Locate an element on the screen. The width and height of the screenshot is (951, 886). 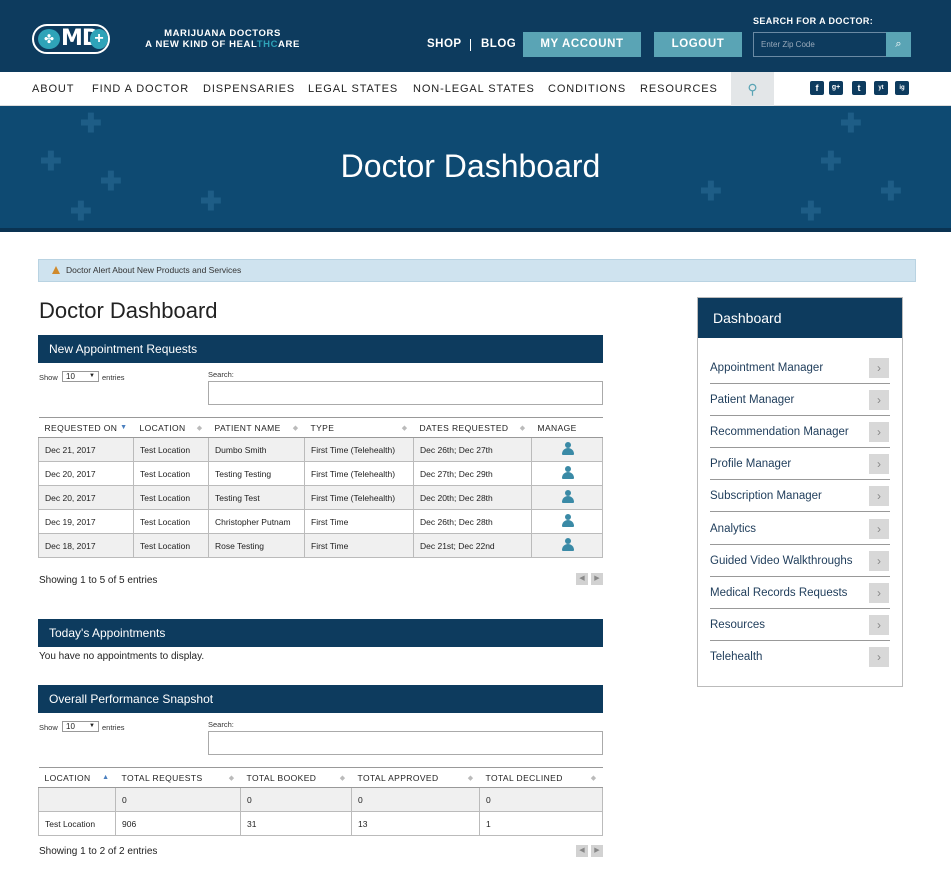
nav-item-dispensaries: DISPENSARIES is located at coordinates (249, 89).